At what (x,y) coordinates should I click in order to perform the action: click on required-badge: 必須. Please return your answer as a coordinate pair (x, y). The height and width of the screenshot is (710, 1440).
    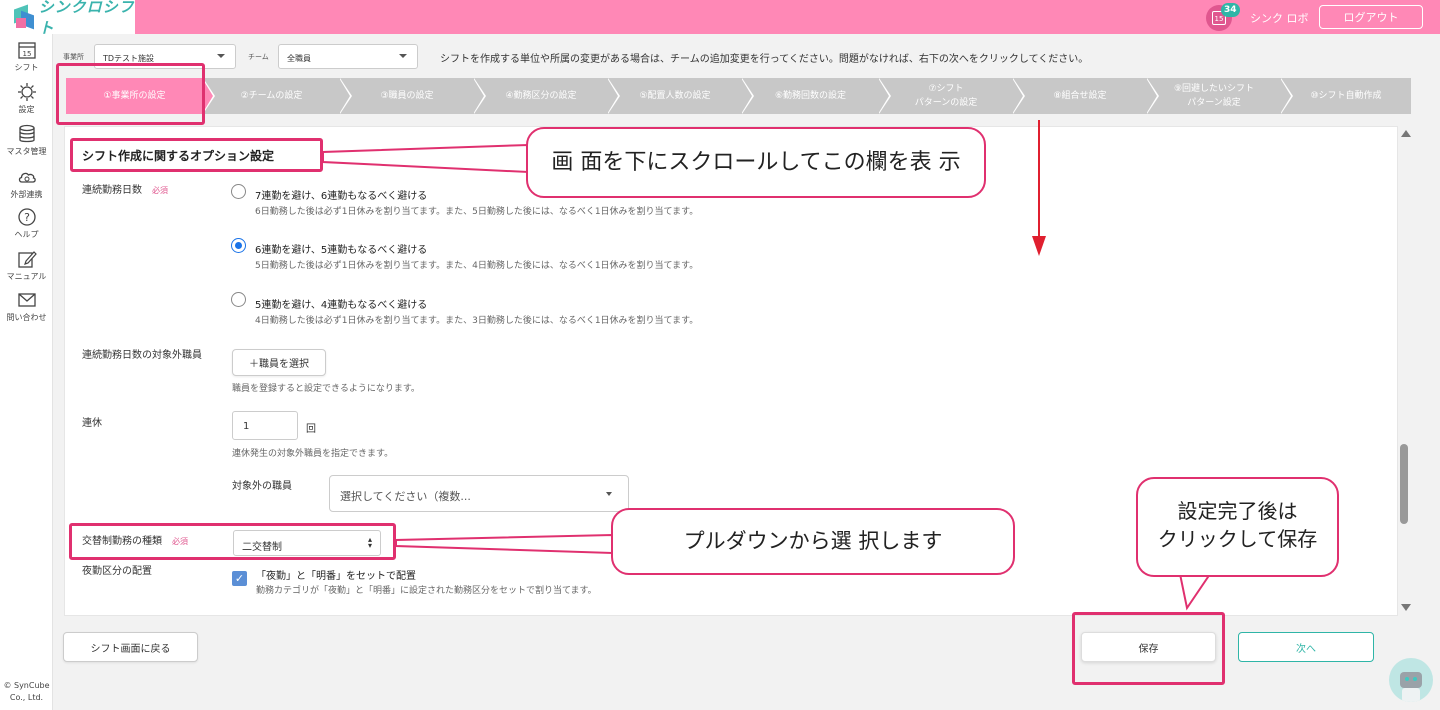
    Looking at the image, I should click on (160, 190).